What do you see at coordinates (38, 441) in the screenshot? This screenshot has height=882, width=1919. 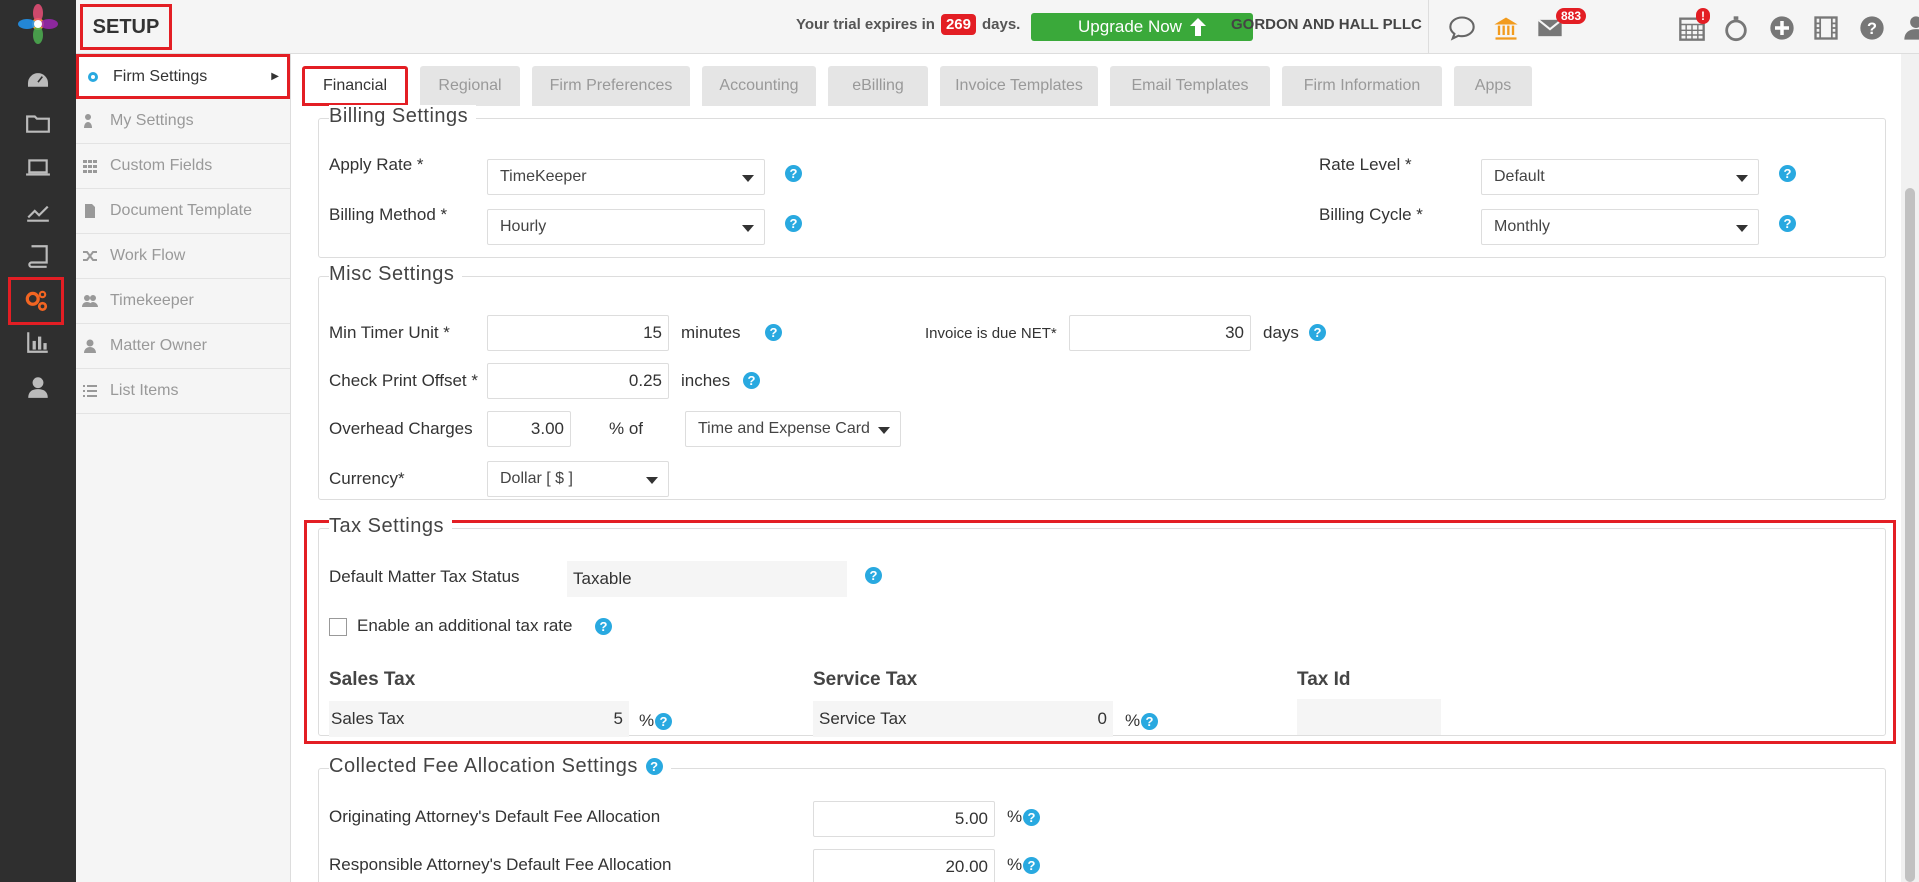 I see `app-rail` at bounding box center [38, 441].